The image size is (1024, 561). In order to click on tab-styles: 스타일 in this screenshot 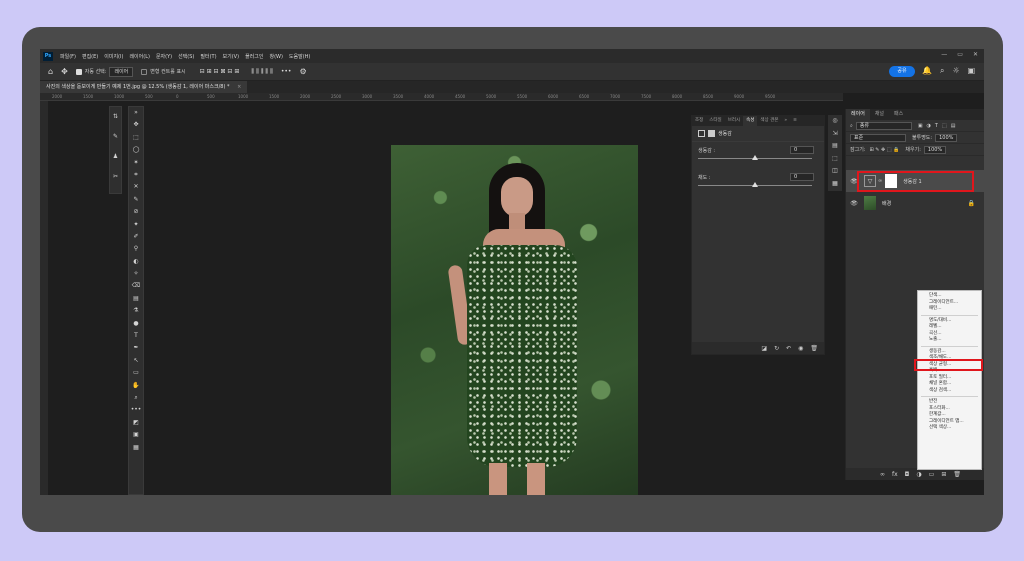, I will do `click(715, 121)`.